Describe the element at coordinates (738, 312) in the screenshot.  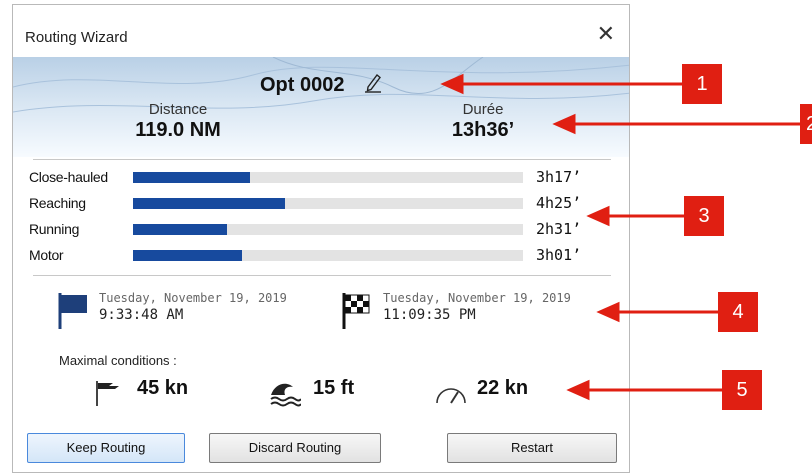
I see `callout-4: 4` at that location.